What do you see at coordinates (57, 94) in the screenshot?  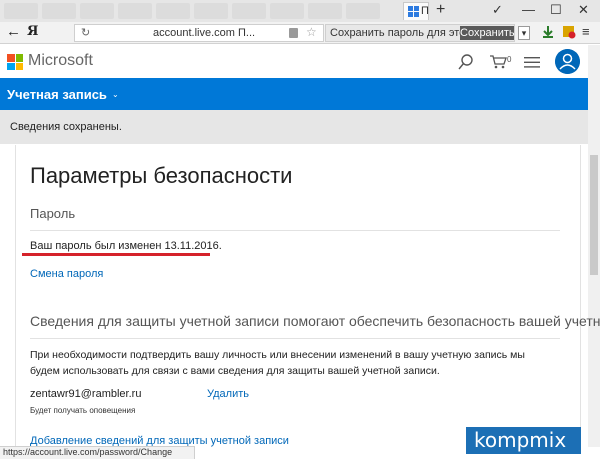 I see `account-menu-title: Учетная запись` at bounding box center [57, 94].